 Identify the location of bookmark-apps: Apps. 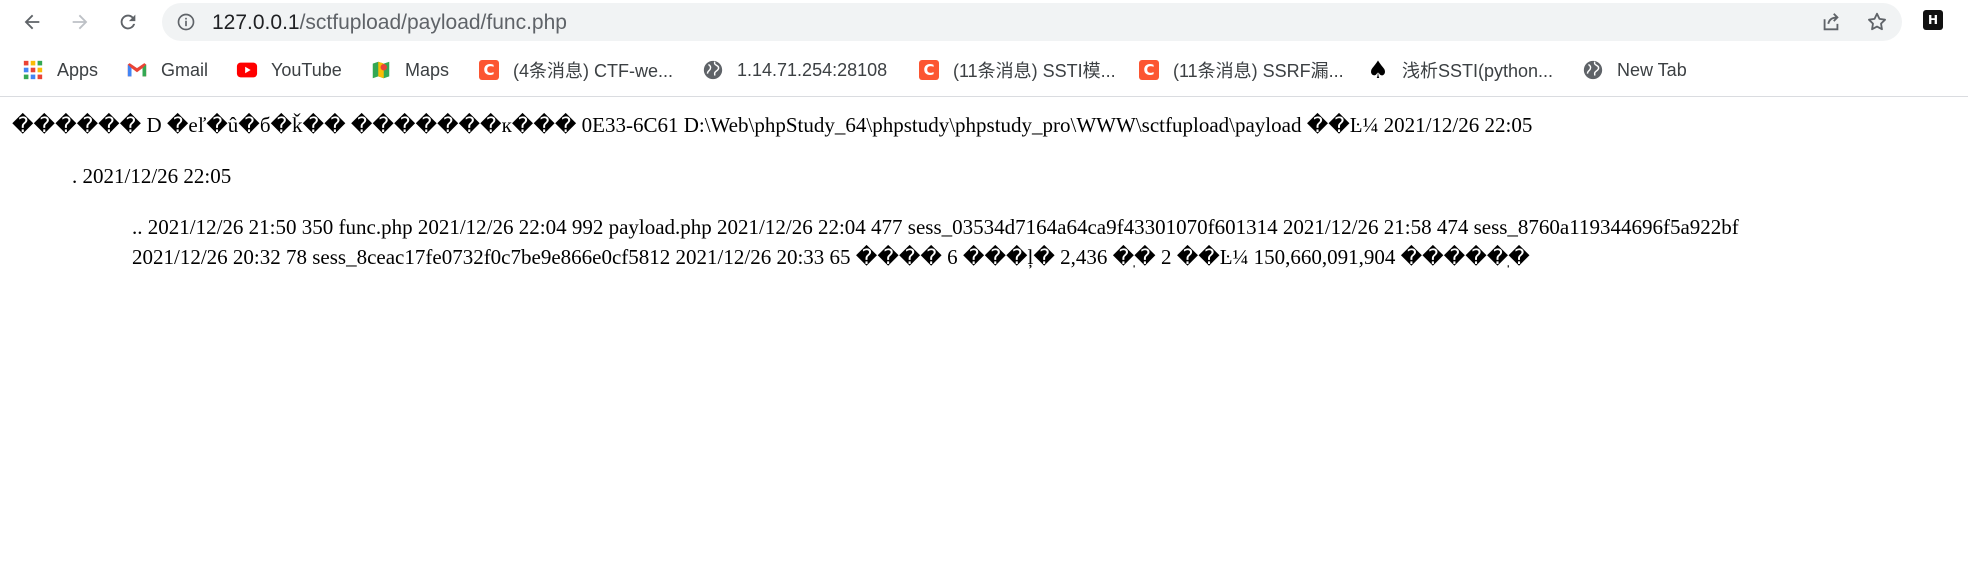
(60, 70).